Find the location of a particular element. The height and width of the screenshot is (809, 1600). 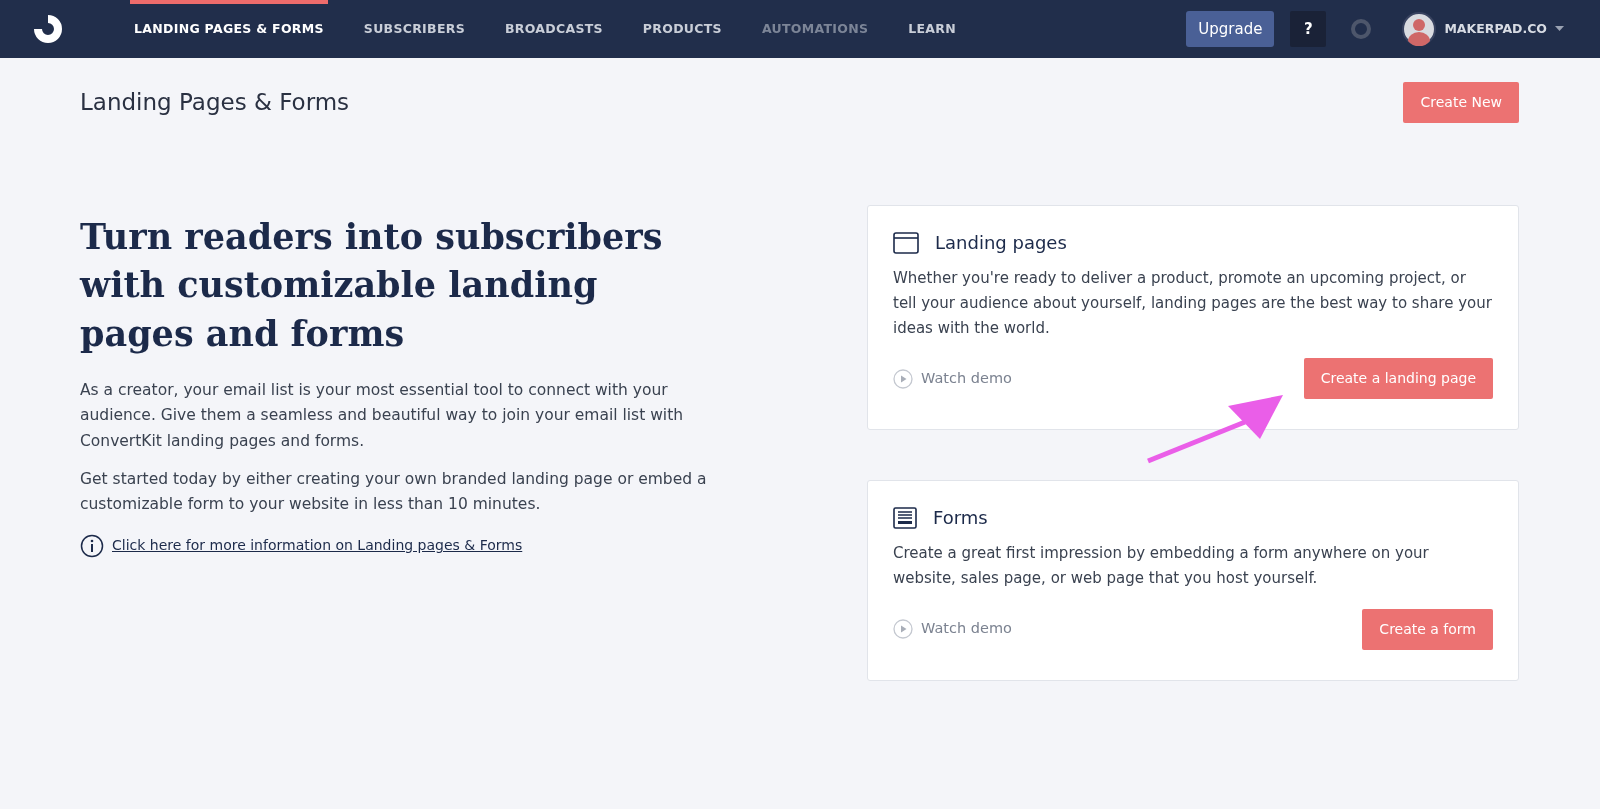

help-button: ? is located at coordinates (1308, 29).